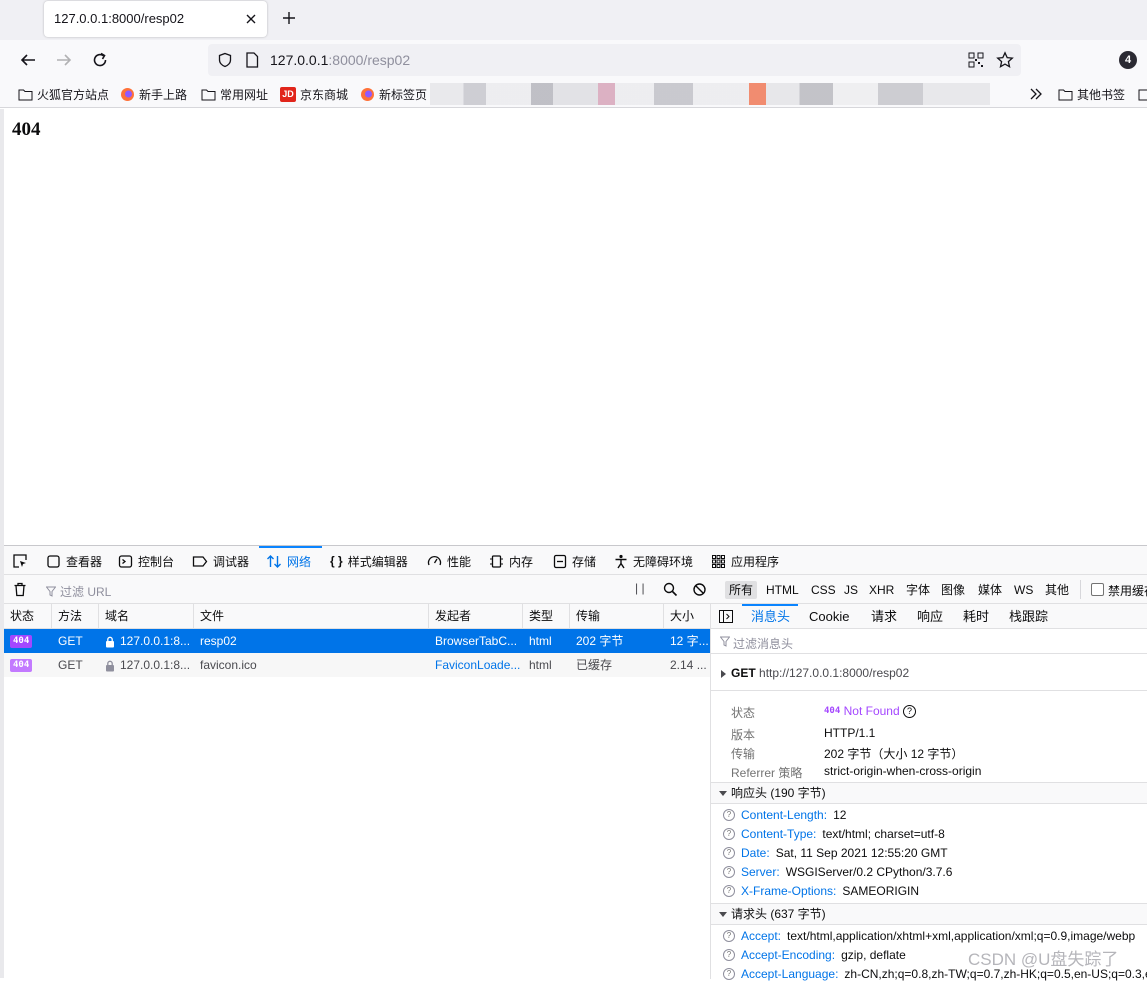  I want to click on filter-media: 媒体, so click(990, 590).